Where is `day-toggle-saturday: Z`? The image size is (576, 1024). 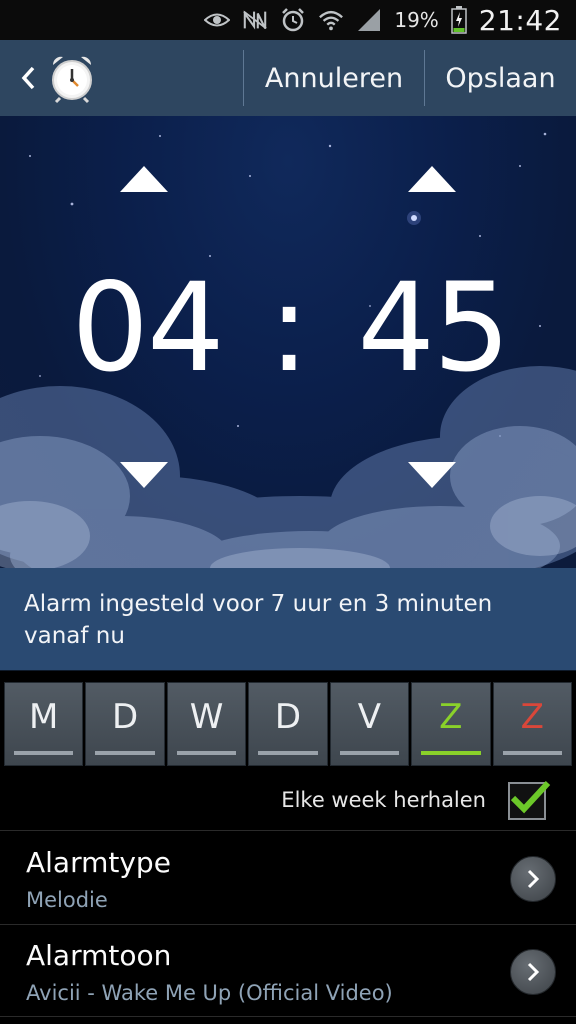
day-toggle-saturday: Z is located at coordinates (451, 724).